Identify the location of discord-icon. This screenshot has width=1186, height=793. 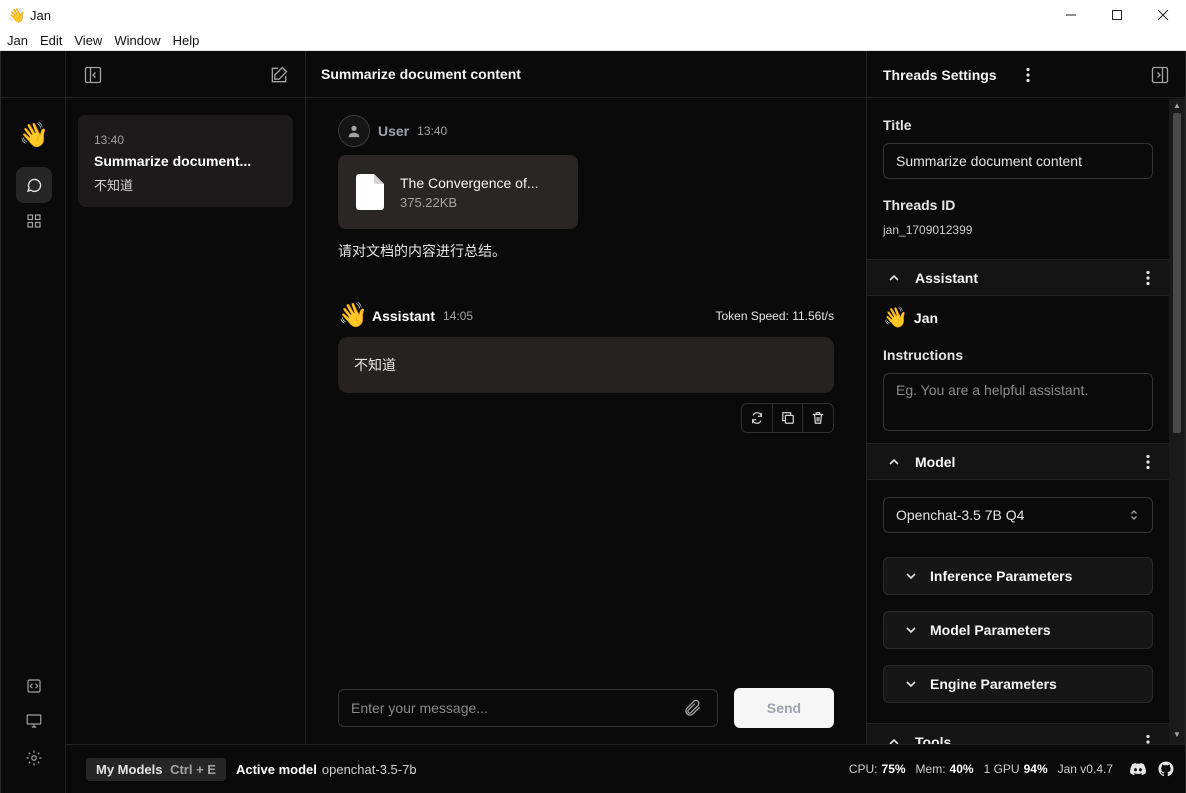
(1138, 769).